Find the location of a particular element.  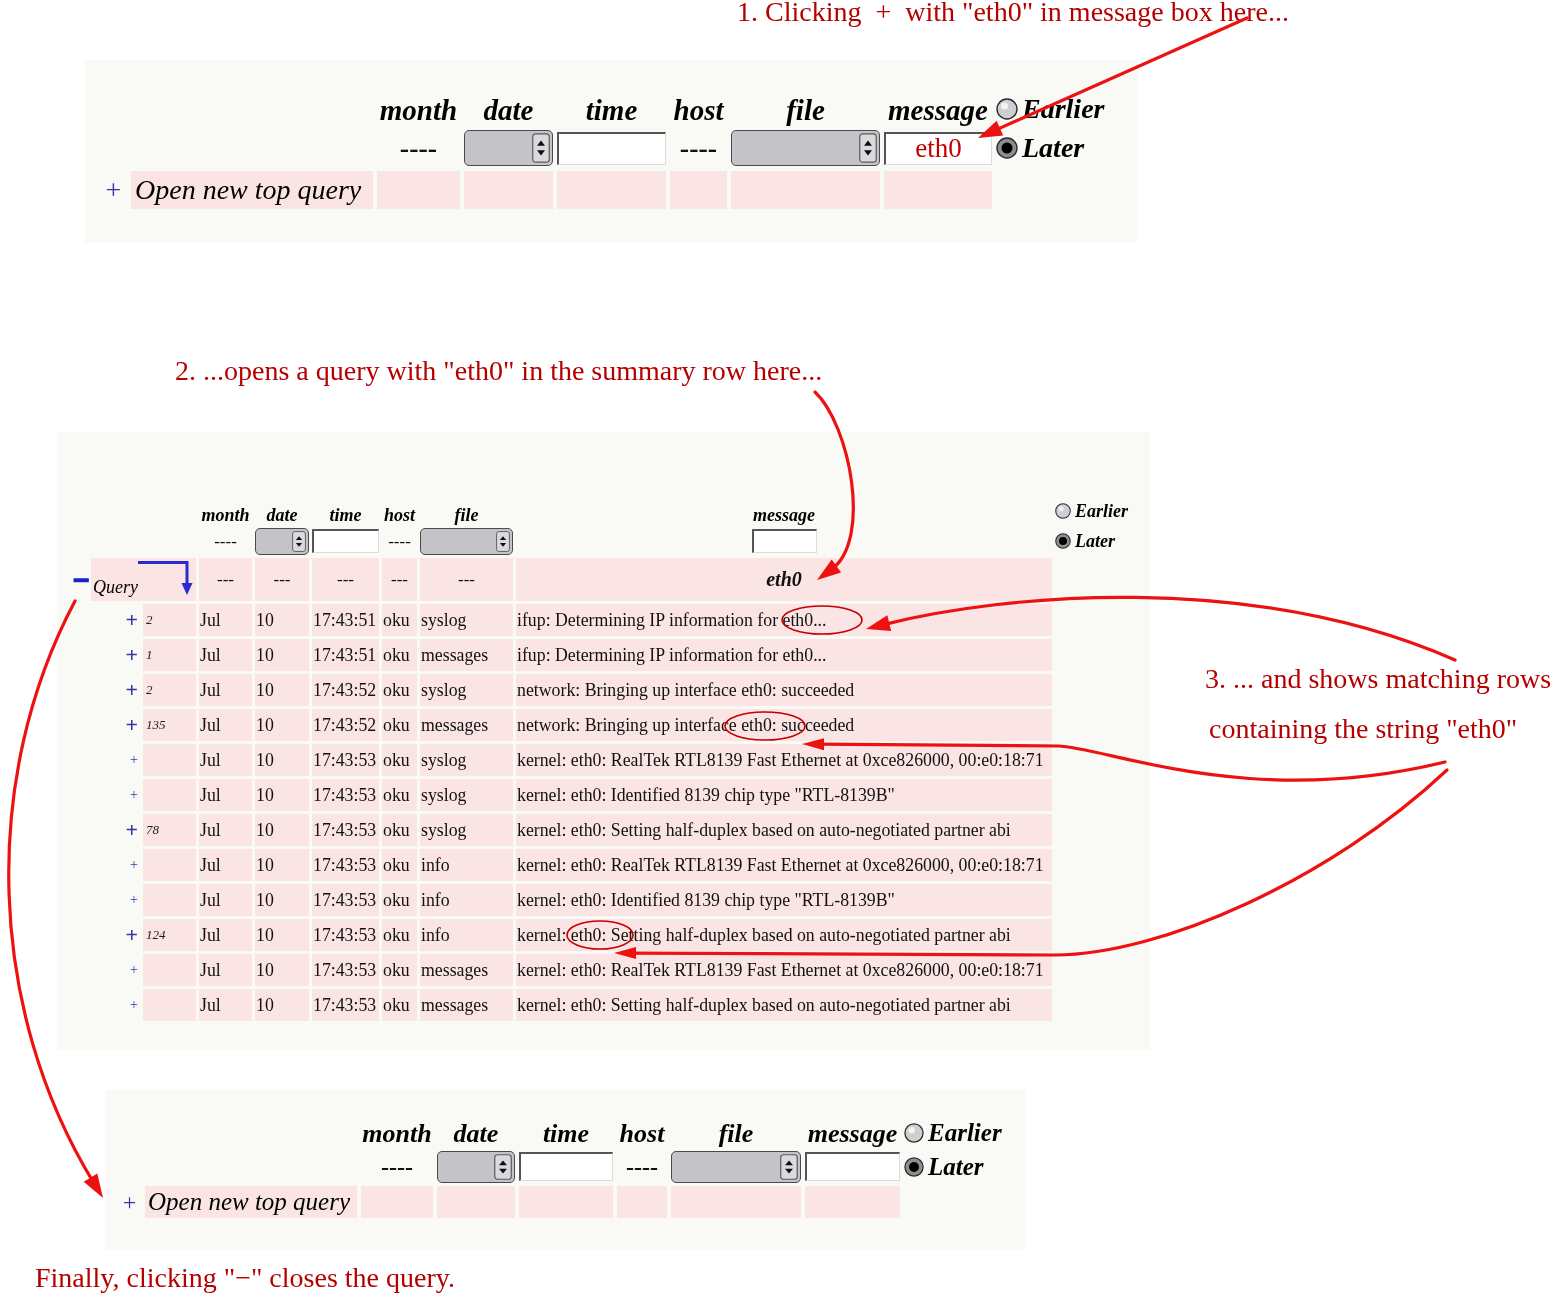

message-cell: kernel: eth0: Setting half-duplex based on auto-negotiated partner abi is located at coordinates (784, 830).